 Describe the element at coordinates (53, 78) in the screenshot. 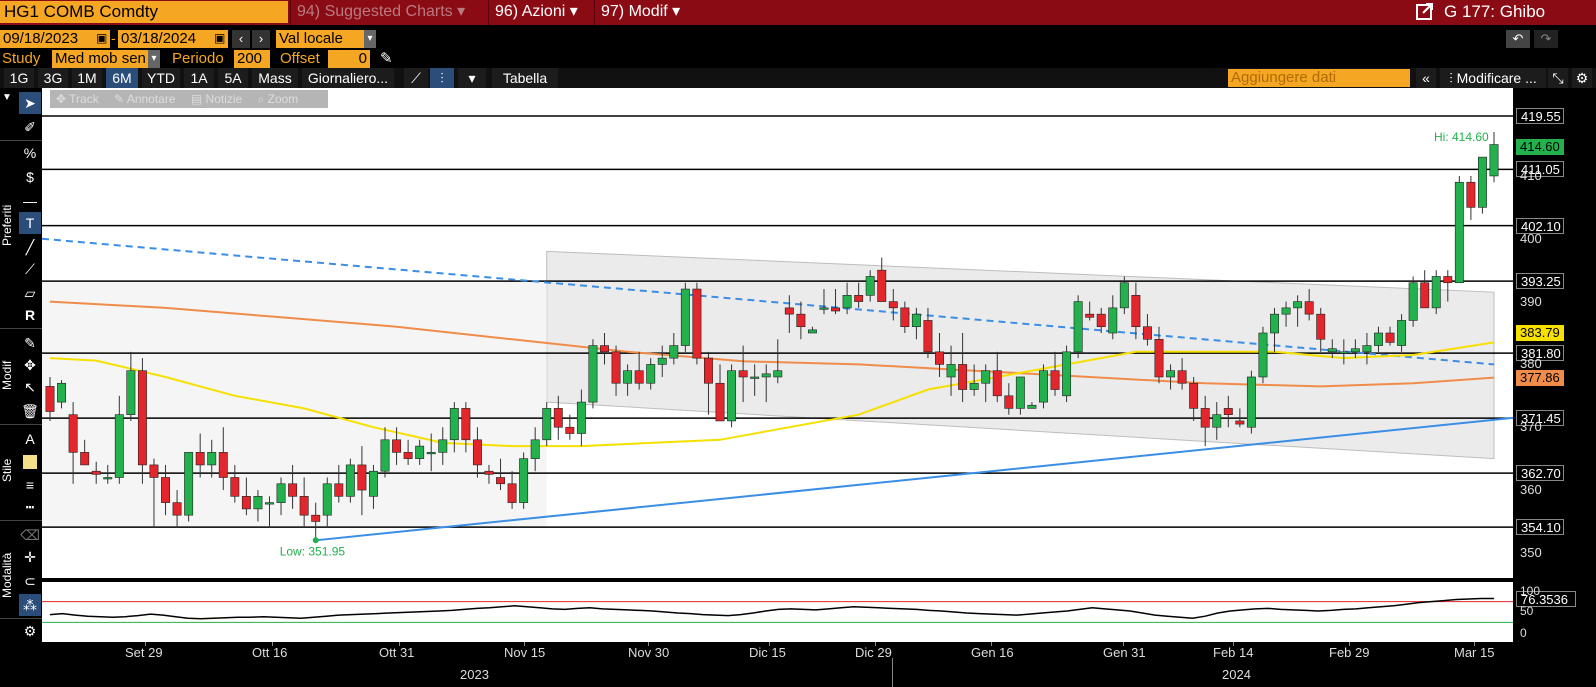

I see `range-3g-button: 3G` at that location.